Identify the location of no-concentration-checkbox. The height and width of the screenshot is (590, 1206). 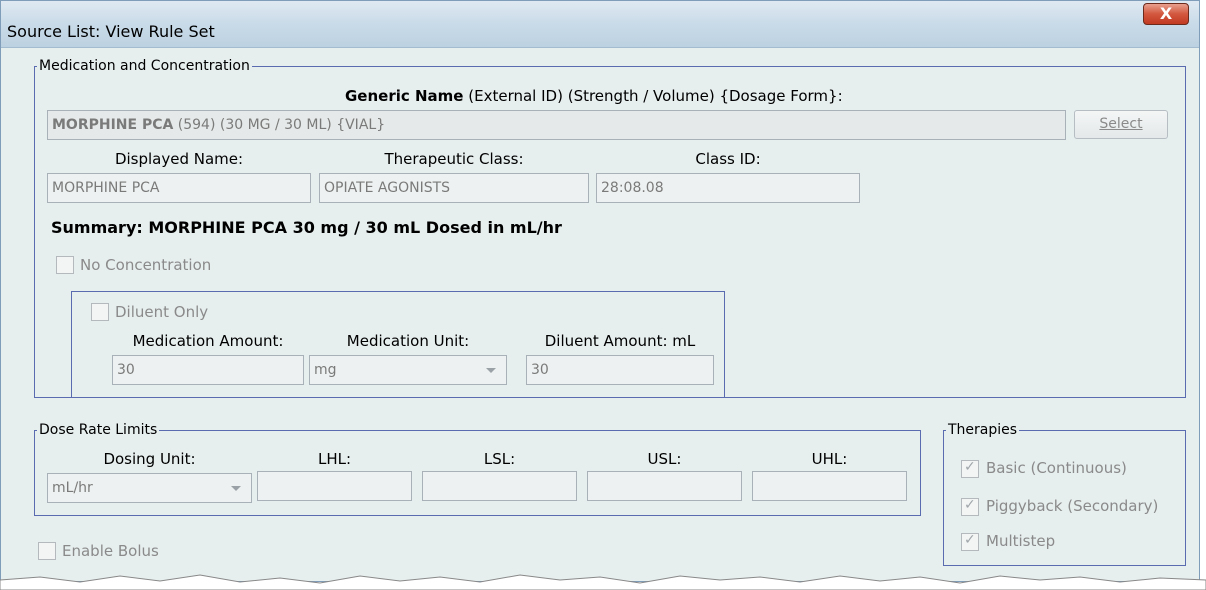
(65, 265).